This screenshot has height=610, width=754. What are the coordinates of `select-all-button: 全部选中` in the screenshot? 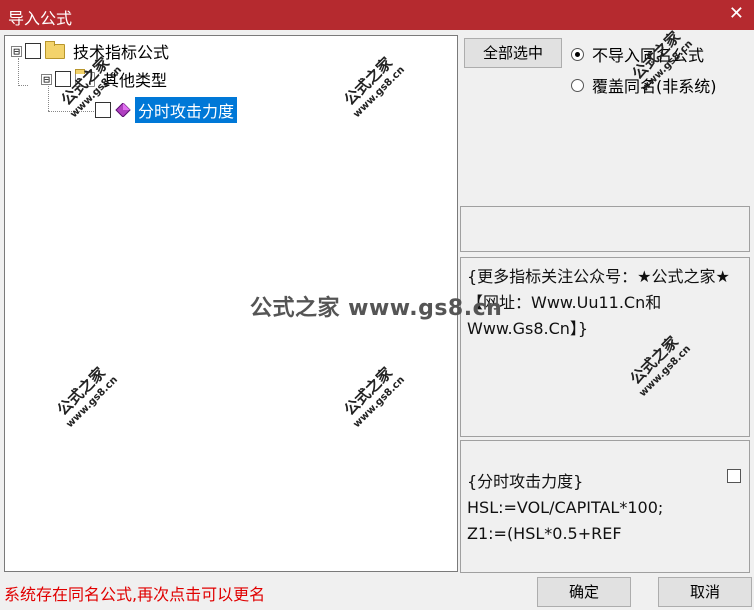 It's located at (513, 53).